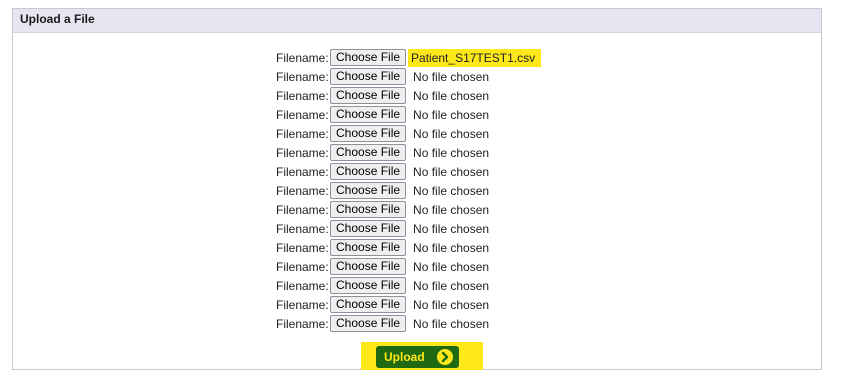 The width and height of the screenshot is (842, 384). What do you see at coordinates (417, 21) in the screenshot?
I see `panel-title: Upload a File` at bounding box center [417, 21].